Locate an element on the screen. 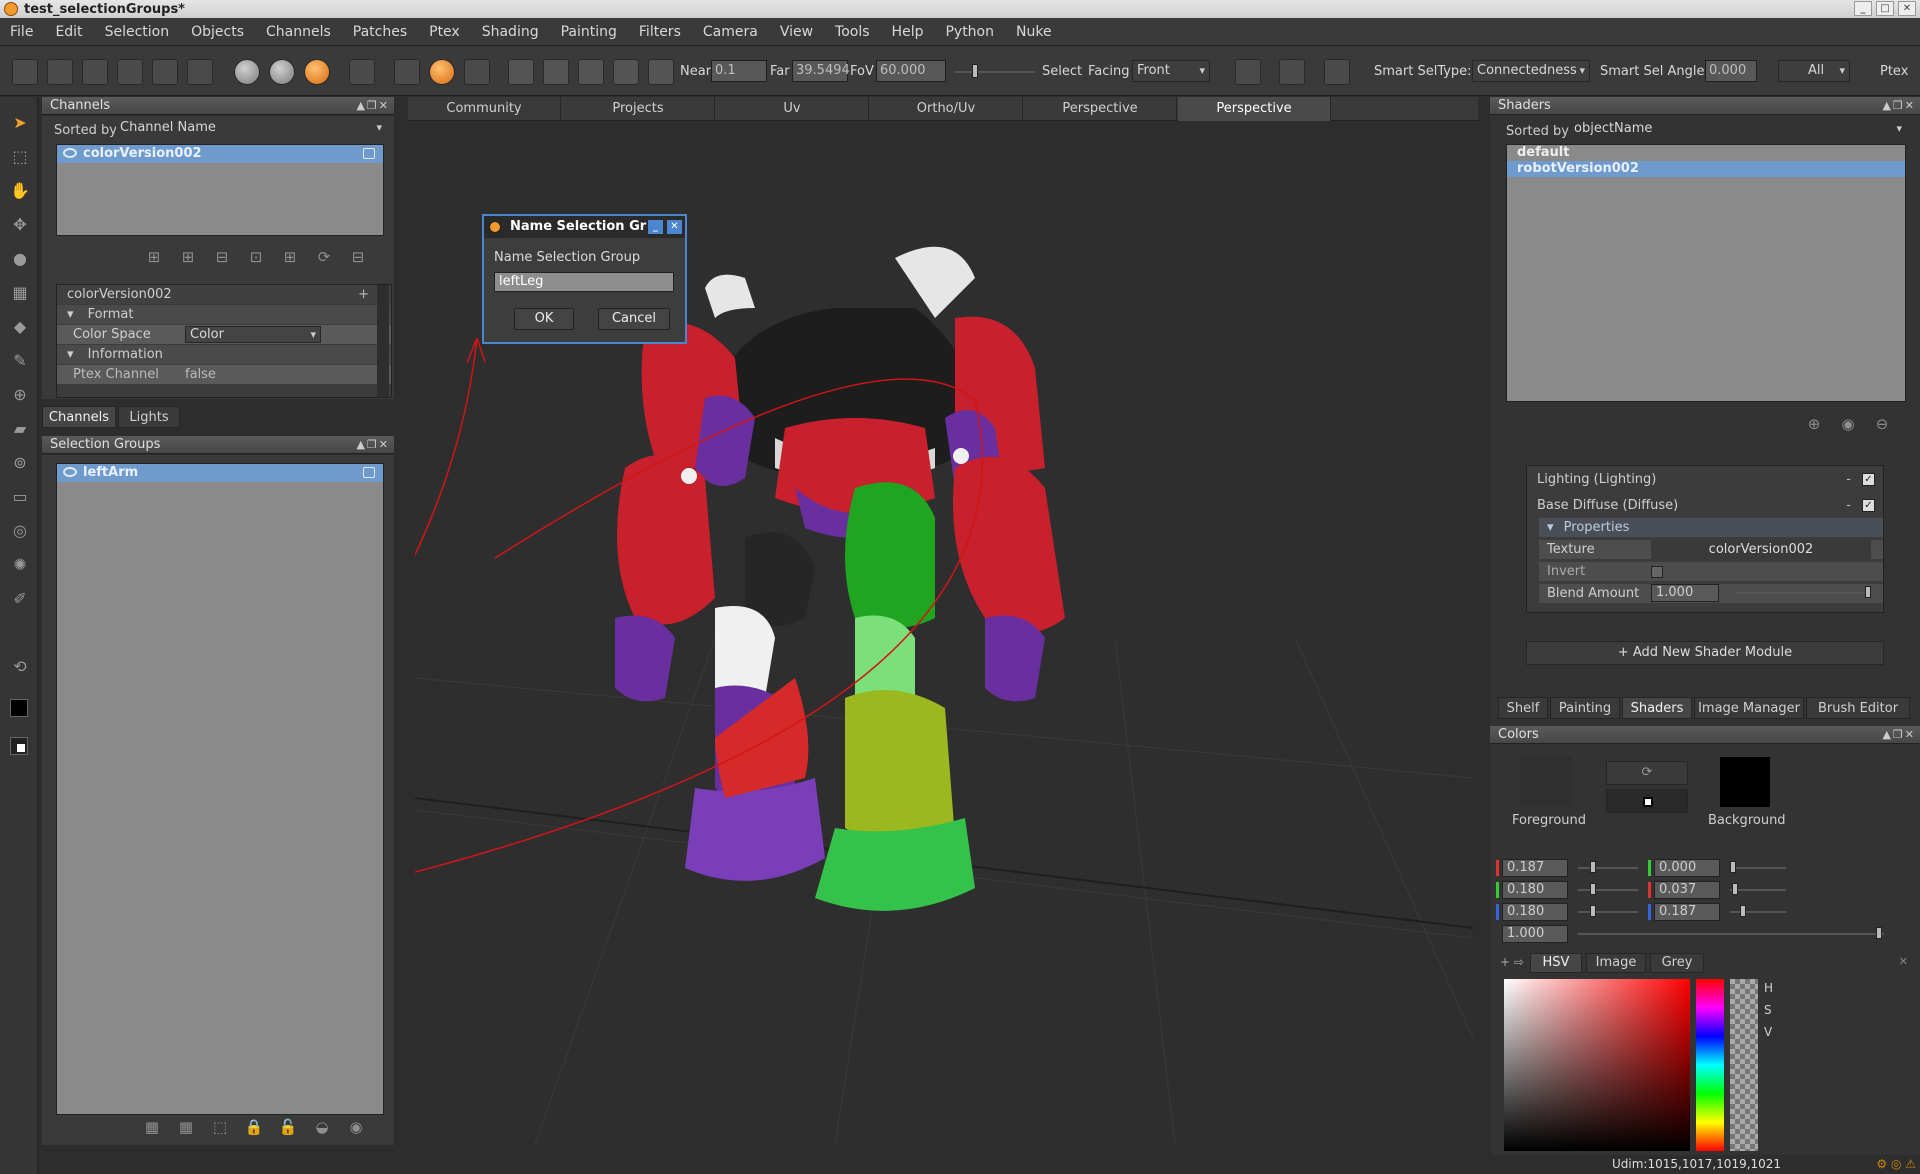  alpha-handle is located at coordinates (1879, 933).